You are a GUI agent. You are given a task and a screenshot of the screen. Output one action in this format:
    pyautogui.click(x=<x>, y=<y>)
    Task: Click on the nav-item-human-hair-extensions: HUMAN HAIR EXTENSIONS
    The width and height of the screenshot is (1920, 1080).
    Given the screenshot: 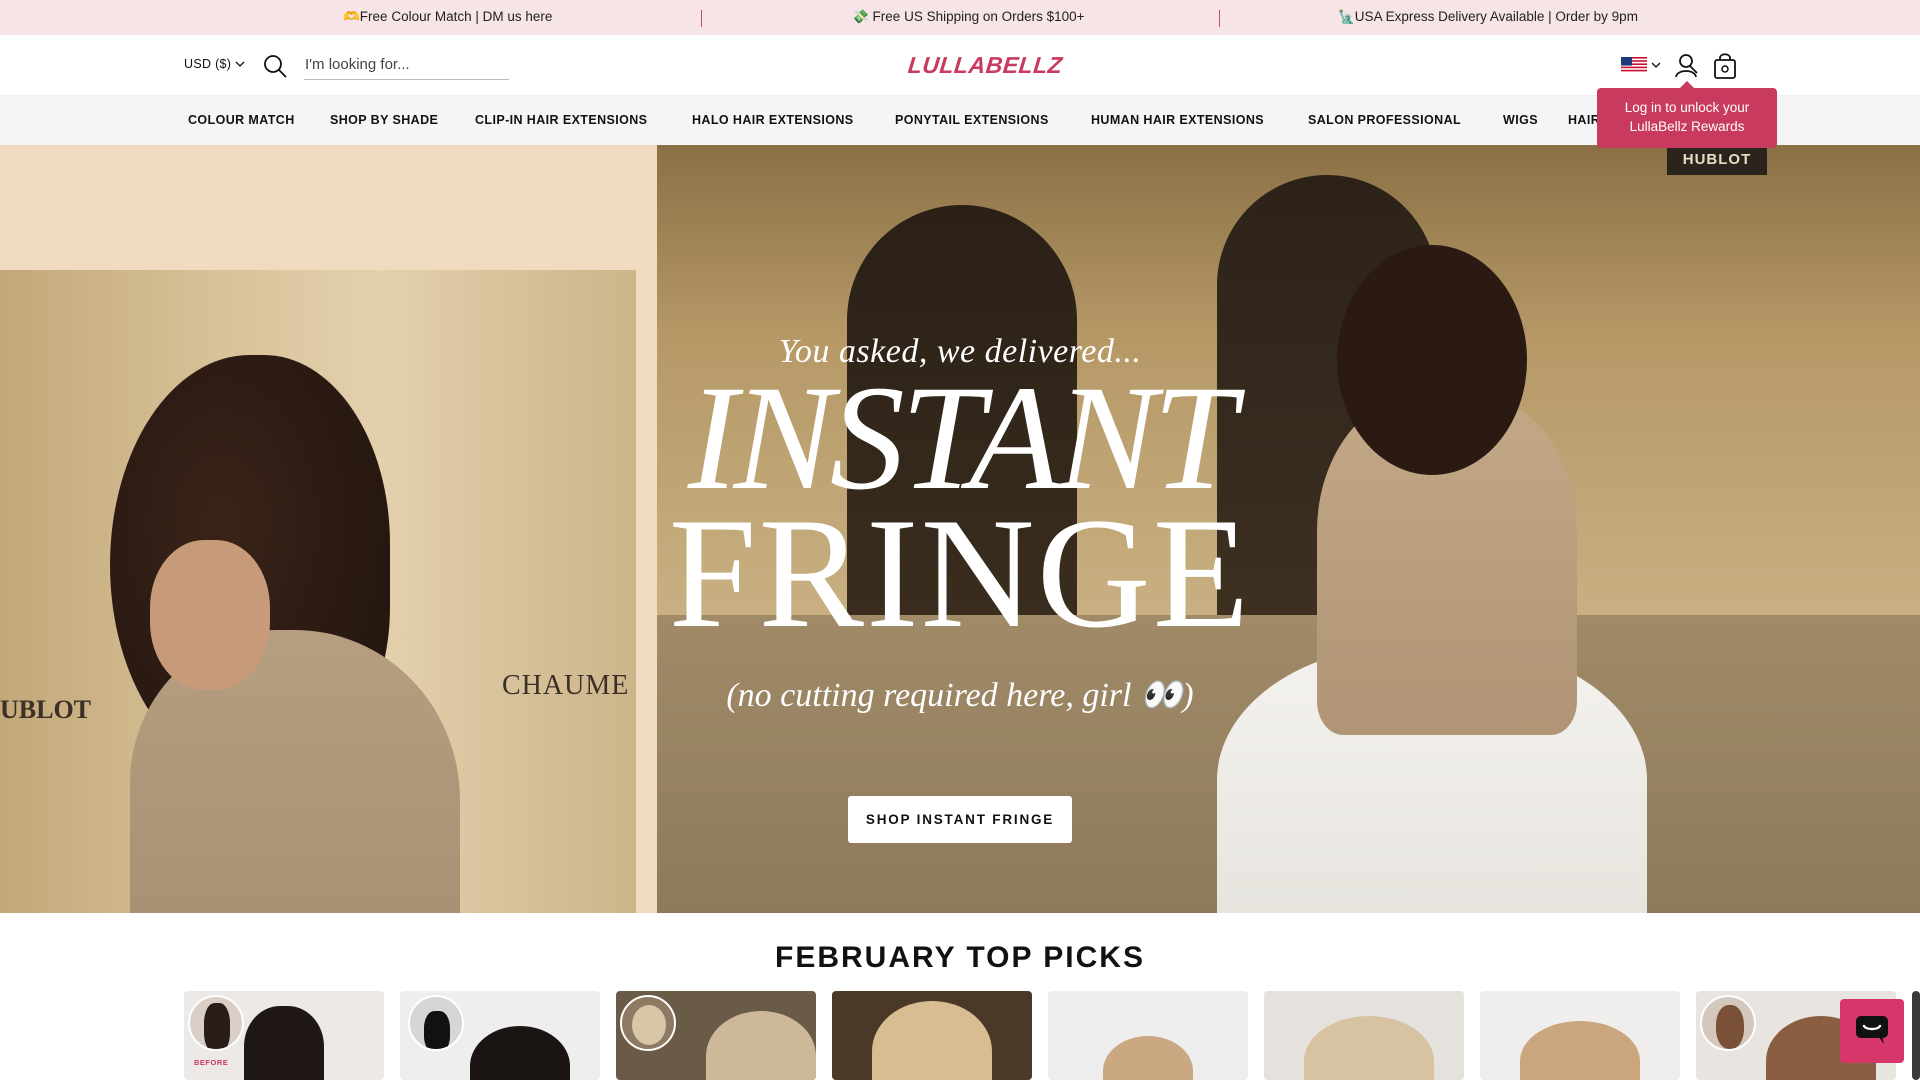 What is the action you would take?
    pyautogui.click(x=1177, y=120)
    